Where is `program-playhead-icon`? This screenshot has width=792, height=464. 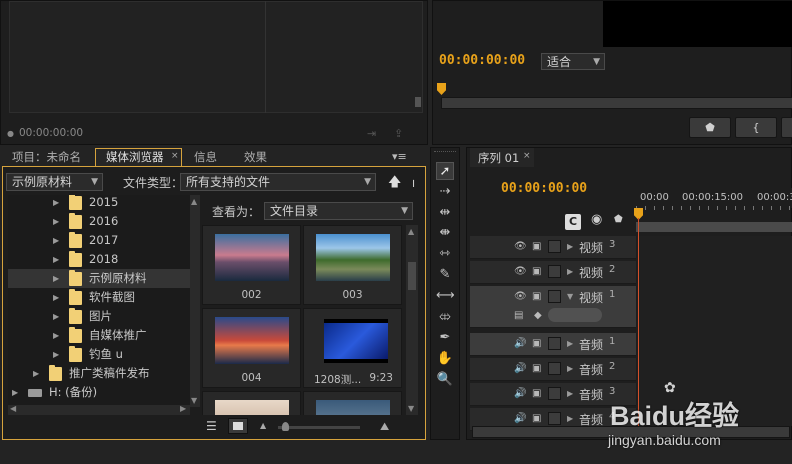 program-playhead-icon is located at coordinates (441, 89).